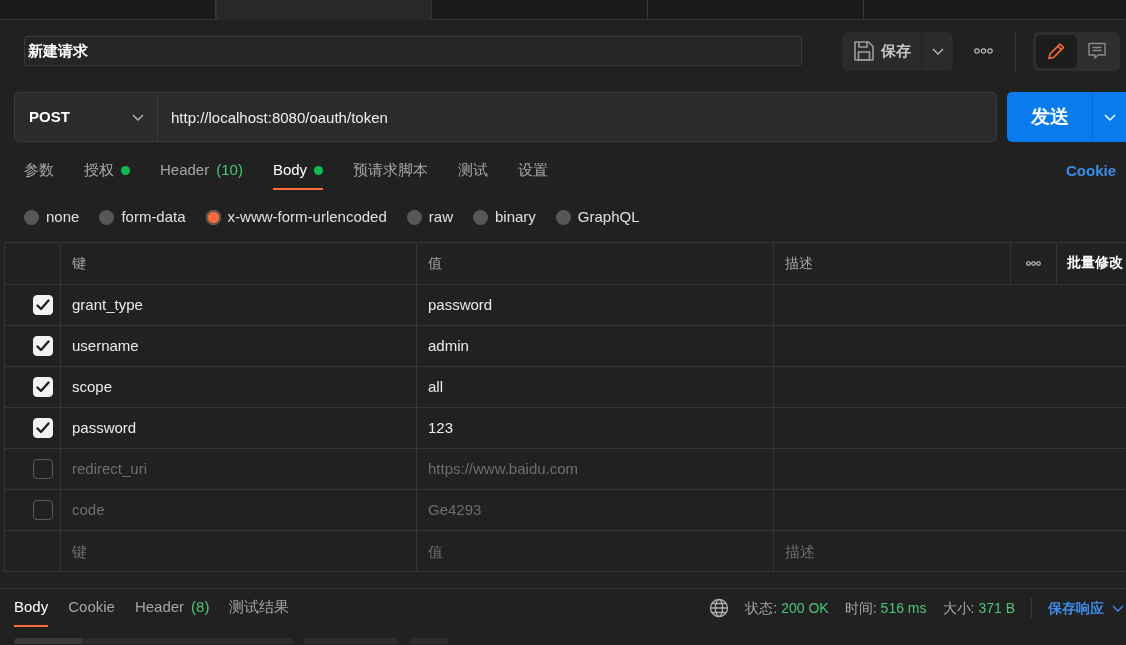 The width and height of the screenshot is (1126, 645). Describe the element at coordinates (503, 468) in the screenshot. I see `param-value: https://www.baidu.com` at that location.